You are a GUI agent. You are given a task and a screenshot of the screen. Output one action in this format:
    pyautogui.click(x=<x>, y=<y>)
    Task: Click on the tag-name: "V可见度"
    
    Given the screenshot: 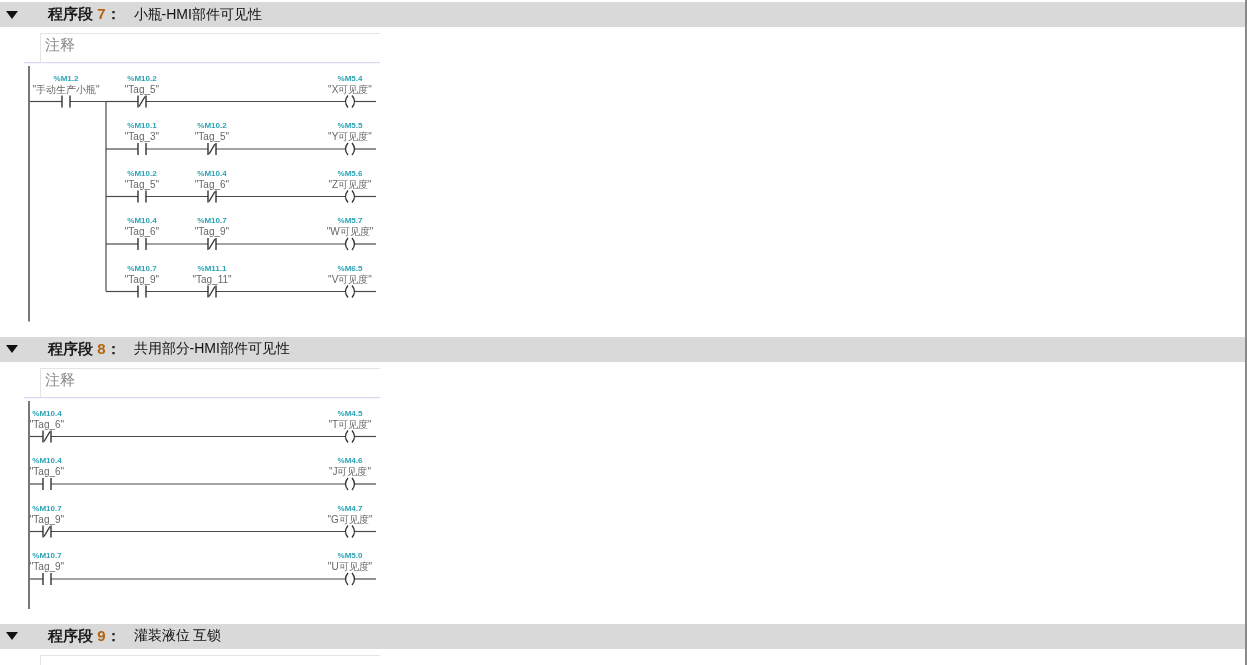 What is the action you would take?
    pyautogui.click(x=350, y=279)
    